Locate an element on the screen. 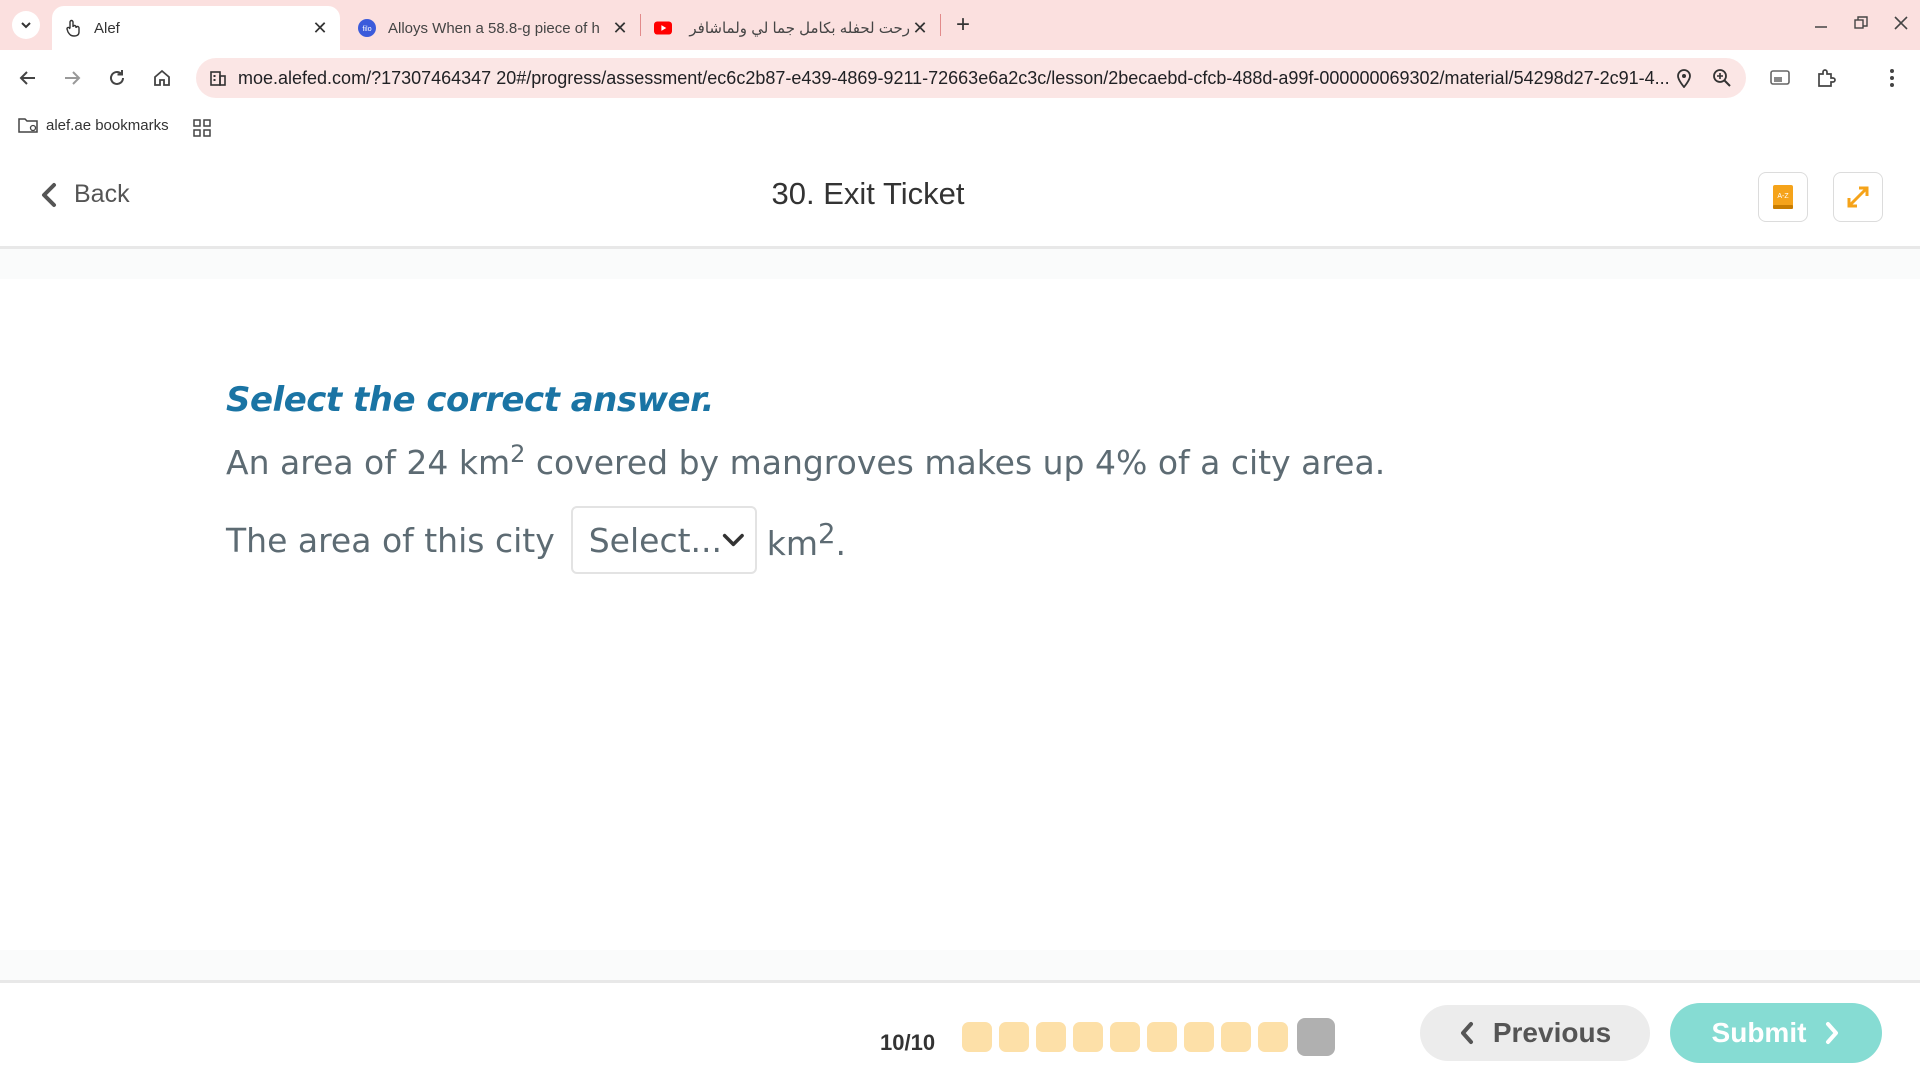 This screenshot has height=1083, width=1920. home-icon is located at coordinates (162, 78).